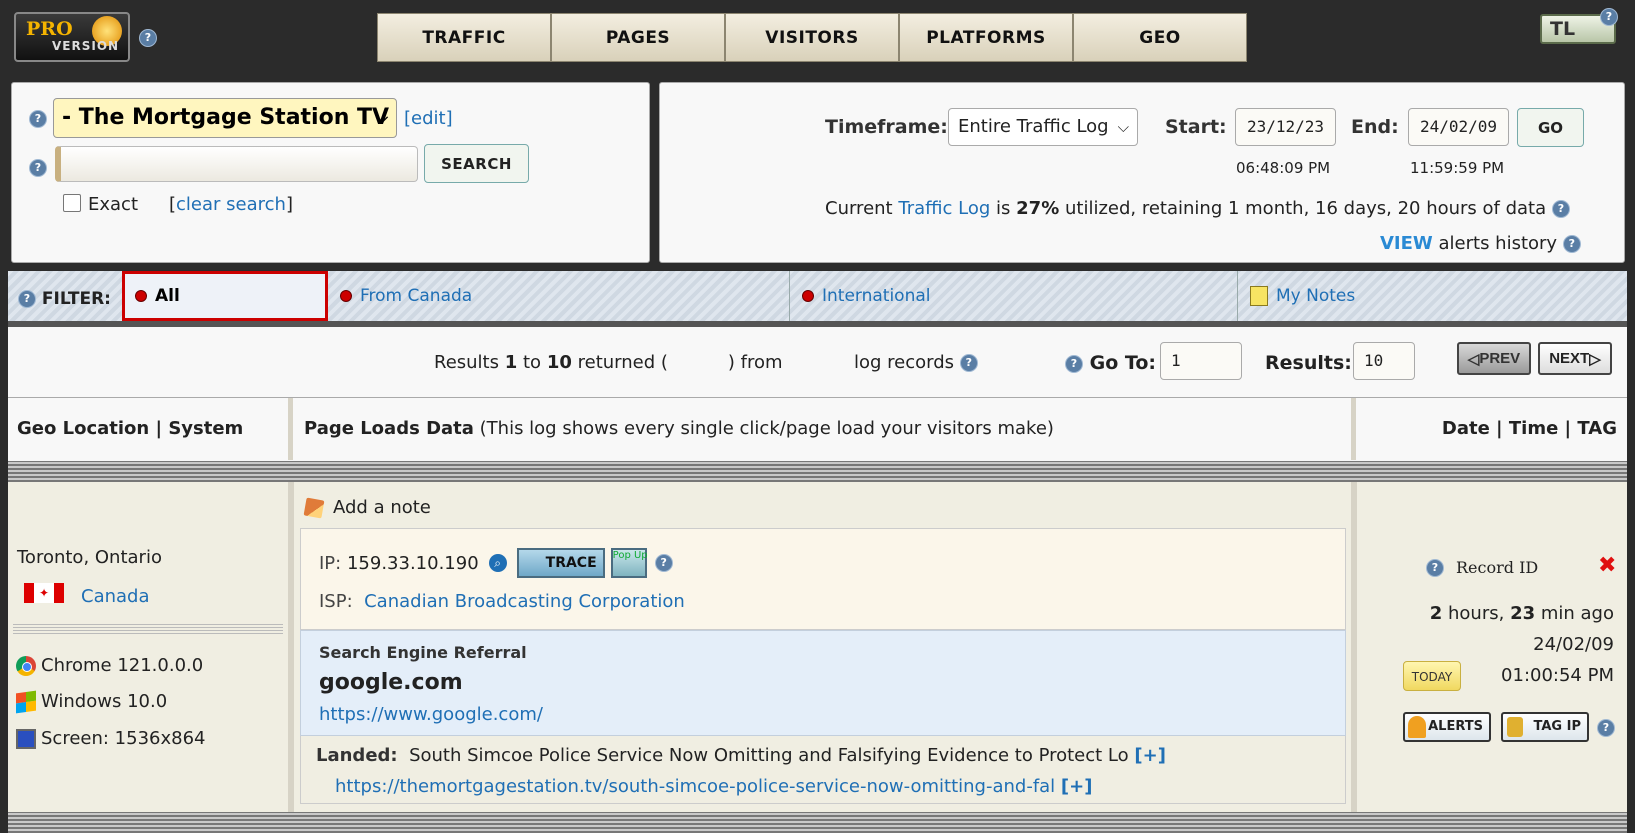 Image resolution: width=1635 pixels, height=833 pixels. Describe the element at coordinates (26, 738) in the screenshot. I see `monitor-icon` at that location.